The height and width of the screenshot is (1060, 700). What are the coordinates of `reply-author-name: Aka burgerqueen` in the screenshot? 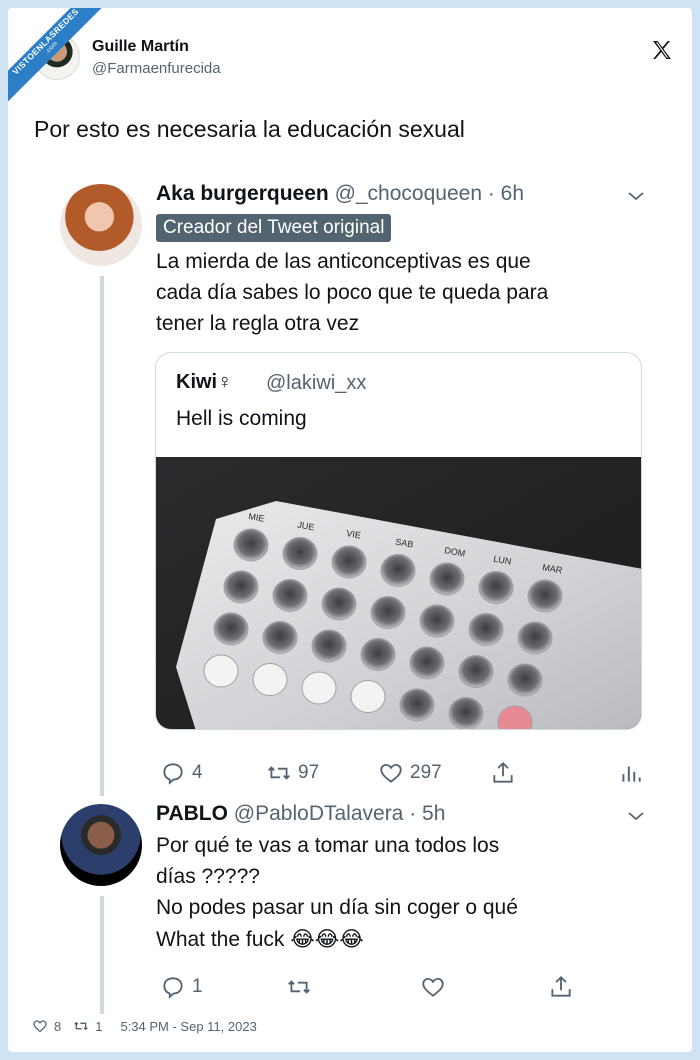 It's located at (242, 193).